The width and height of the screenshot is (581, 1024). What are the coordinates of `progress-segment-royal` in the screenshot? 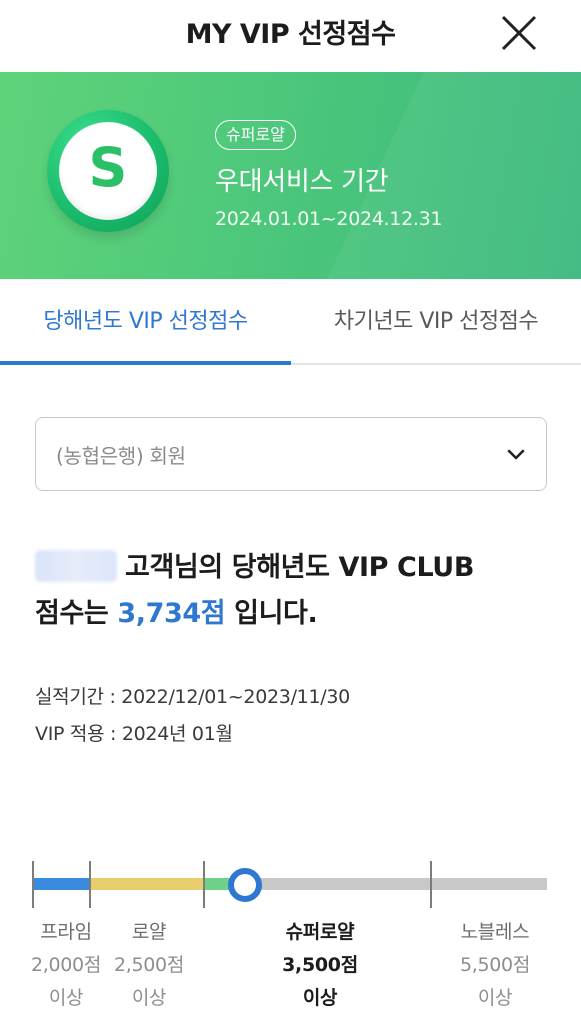 It's located at (147, 884).